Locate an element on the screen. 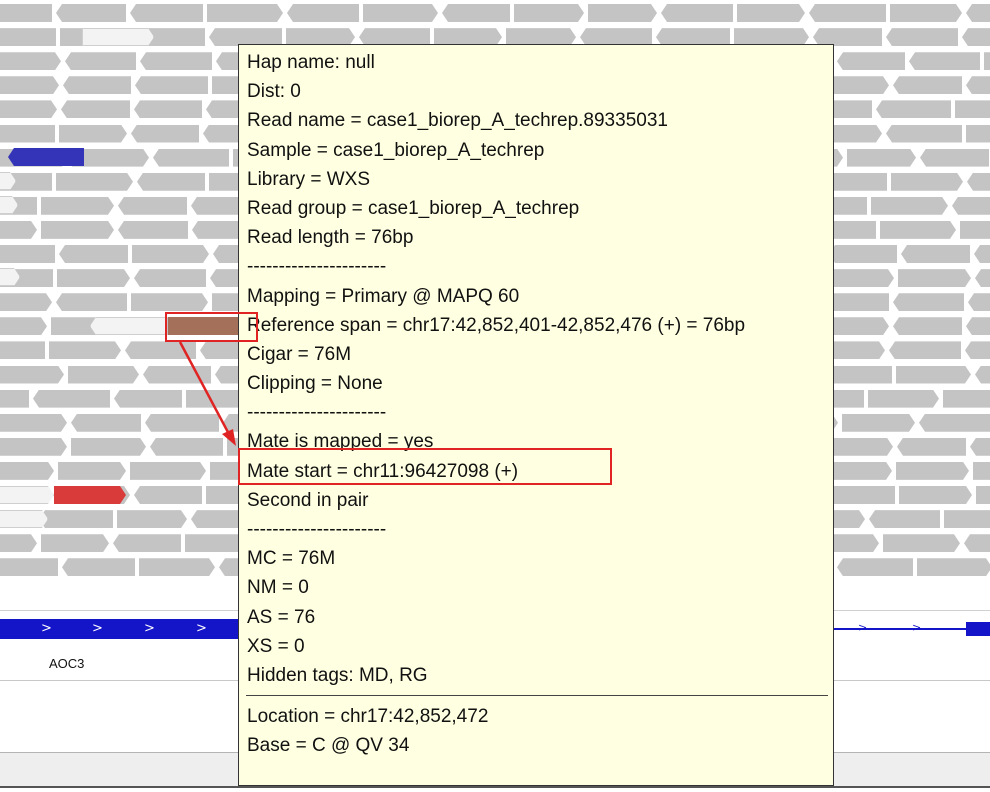 The height and width of the screenshot is (792, 990). gene-exon is located at coordinates (978, 629).